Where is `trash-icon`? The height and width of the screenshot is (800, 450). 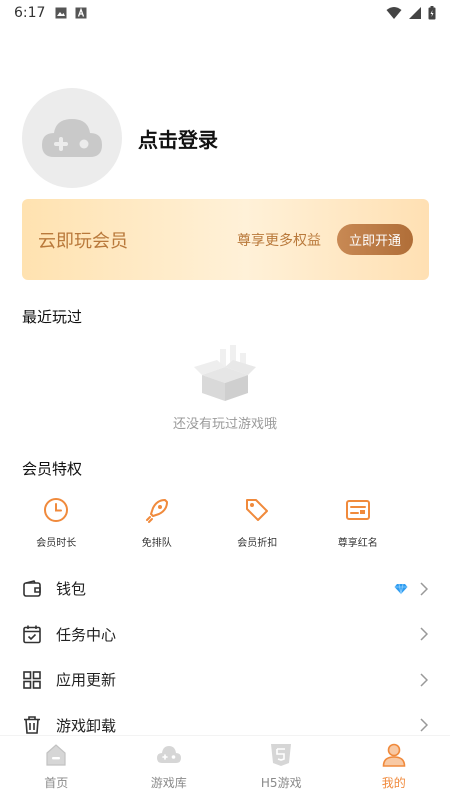 trash-icon is located at coordinates (32, 725).